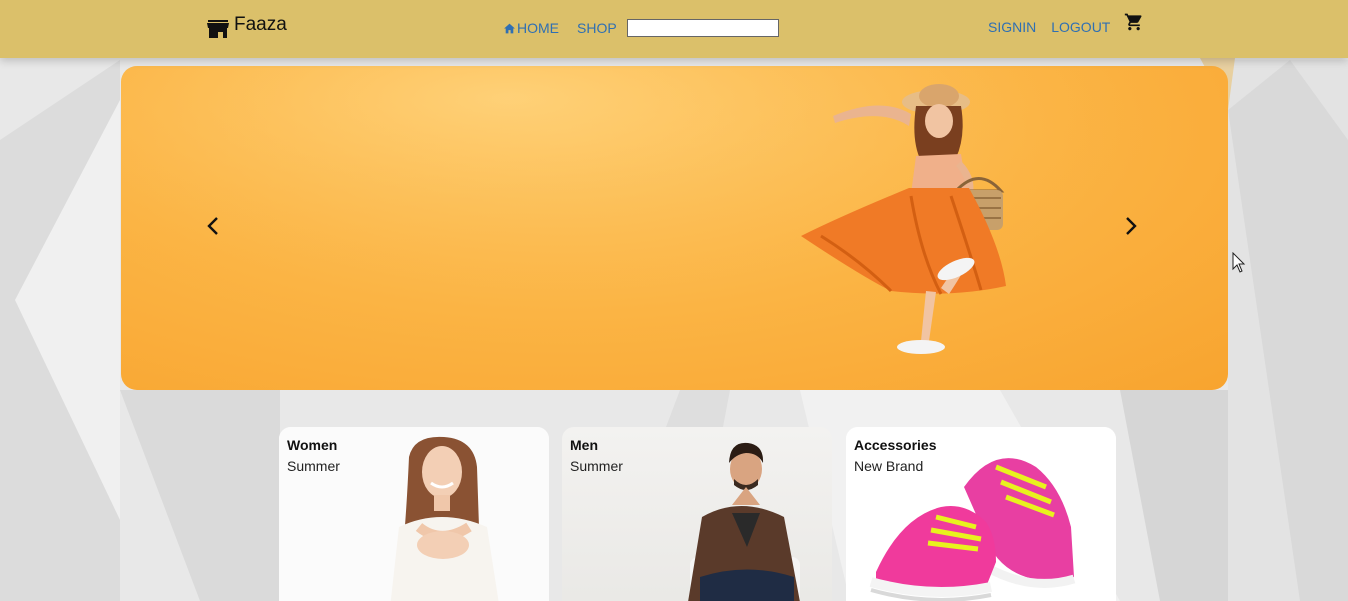  I want to click on brand: Faaza, so click(246, 27).